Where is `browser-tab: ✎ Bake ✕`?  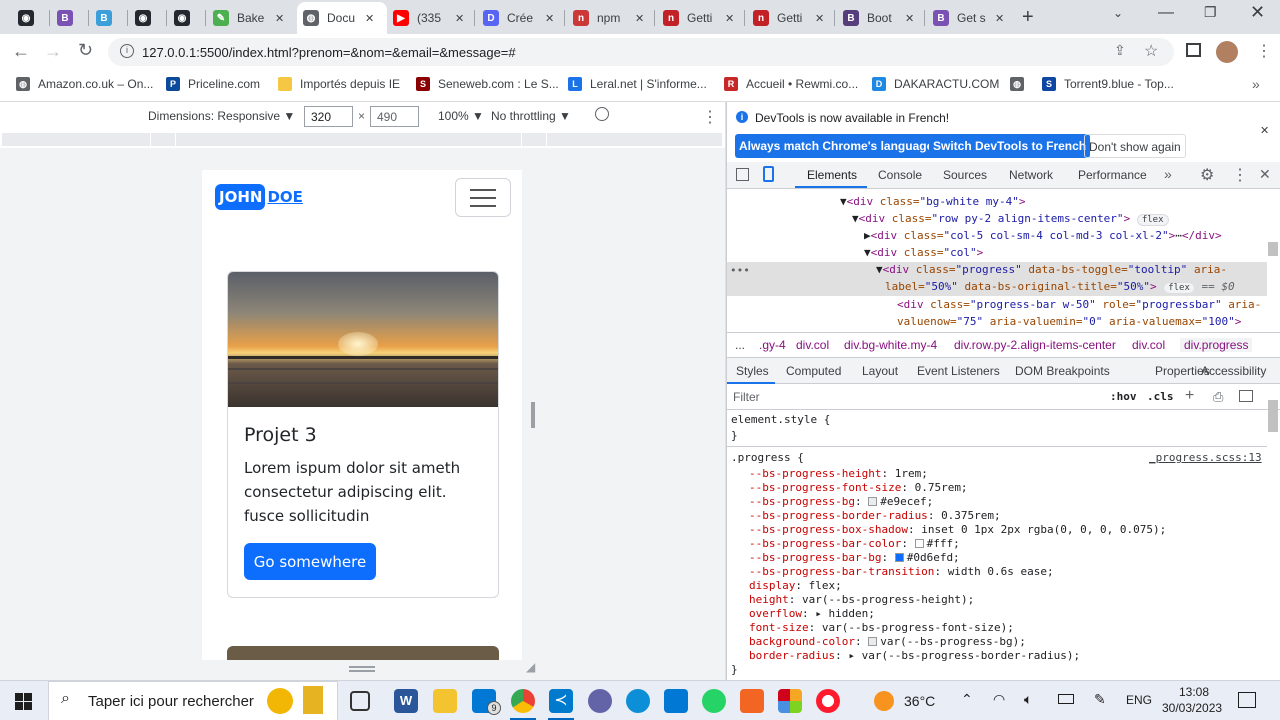 browser-tab: ✎ Bake ✕ is located at coordinates (250, 18).